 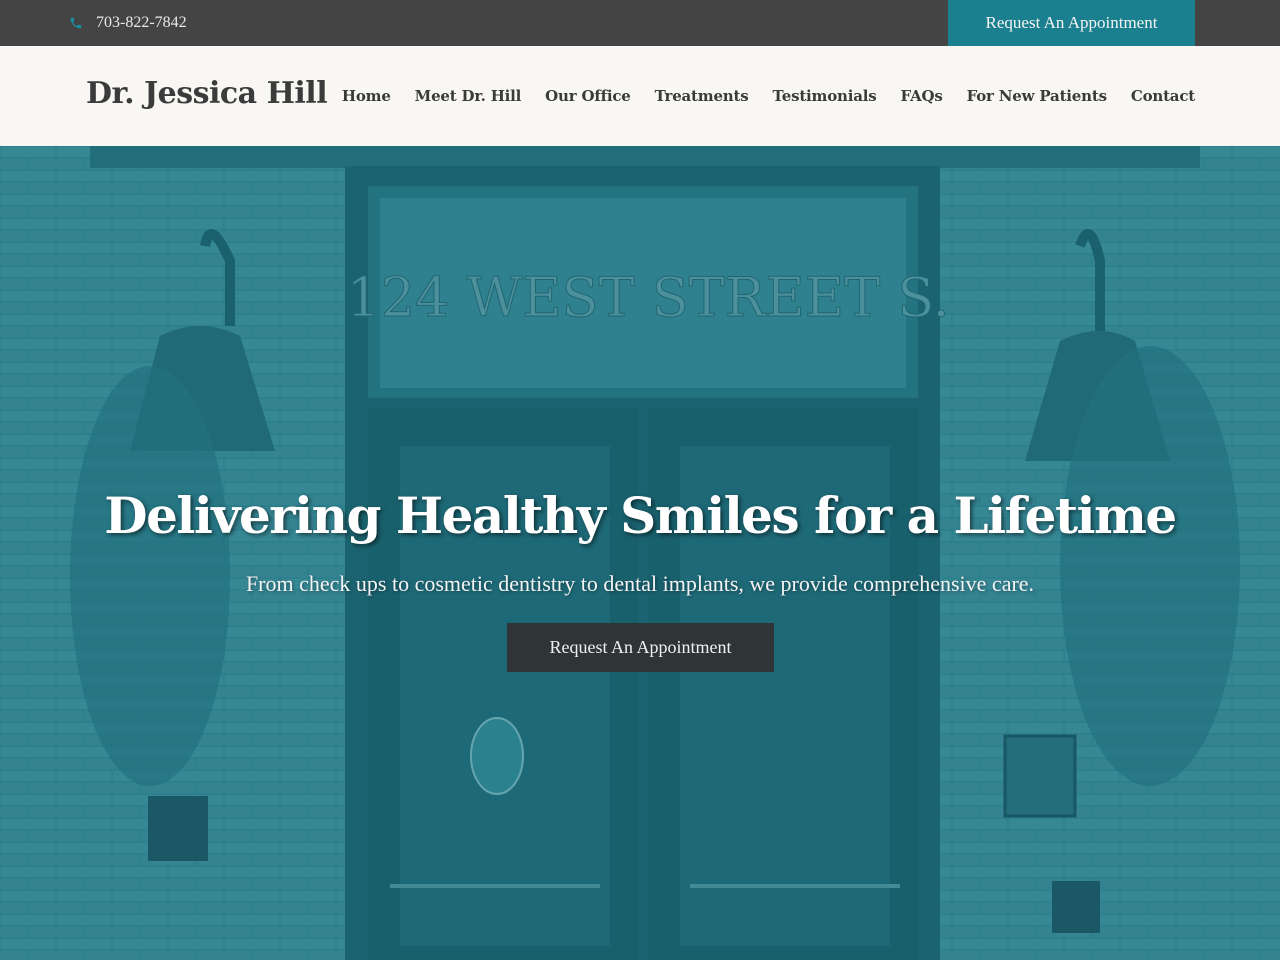 I want to click on request-appointment-button-top: Request An Appointment, so click(x=1071, y=23).